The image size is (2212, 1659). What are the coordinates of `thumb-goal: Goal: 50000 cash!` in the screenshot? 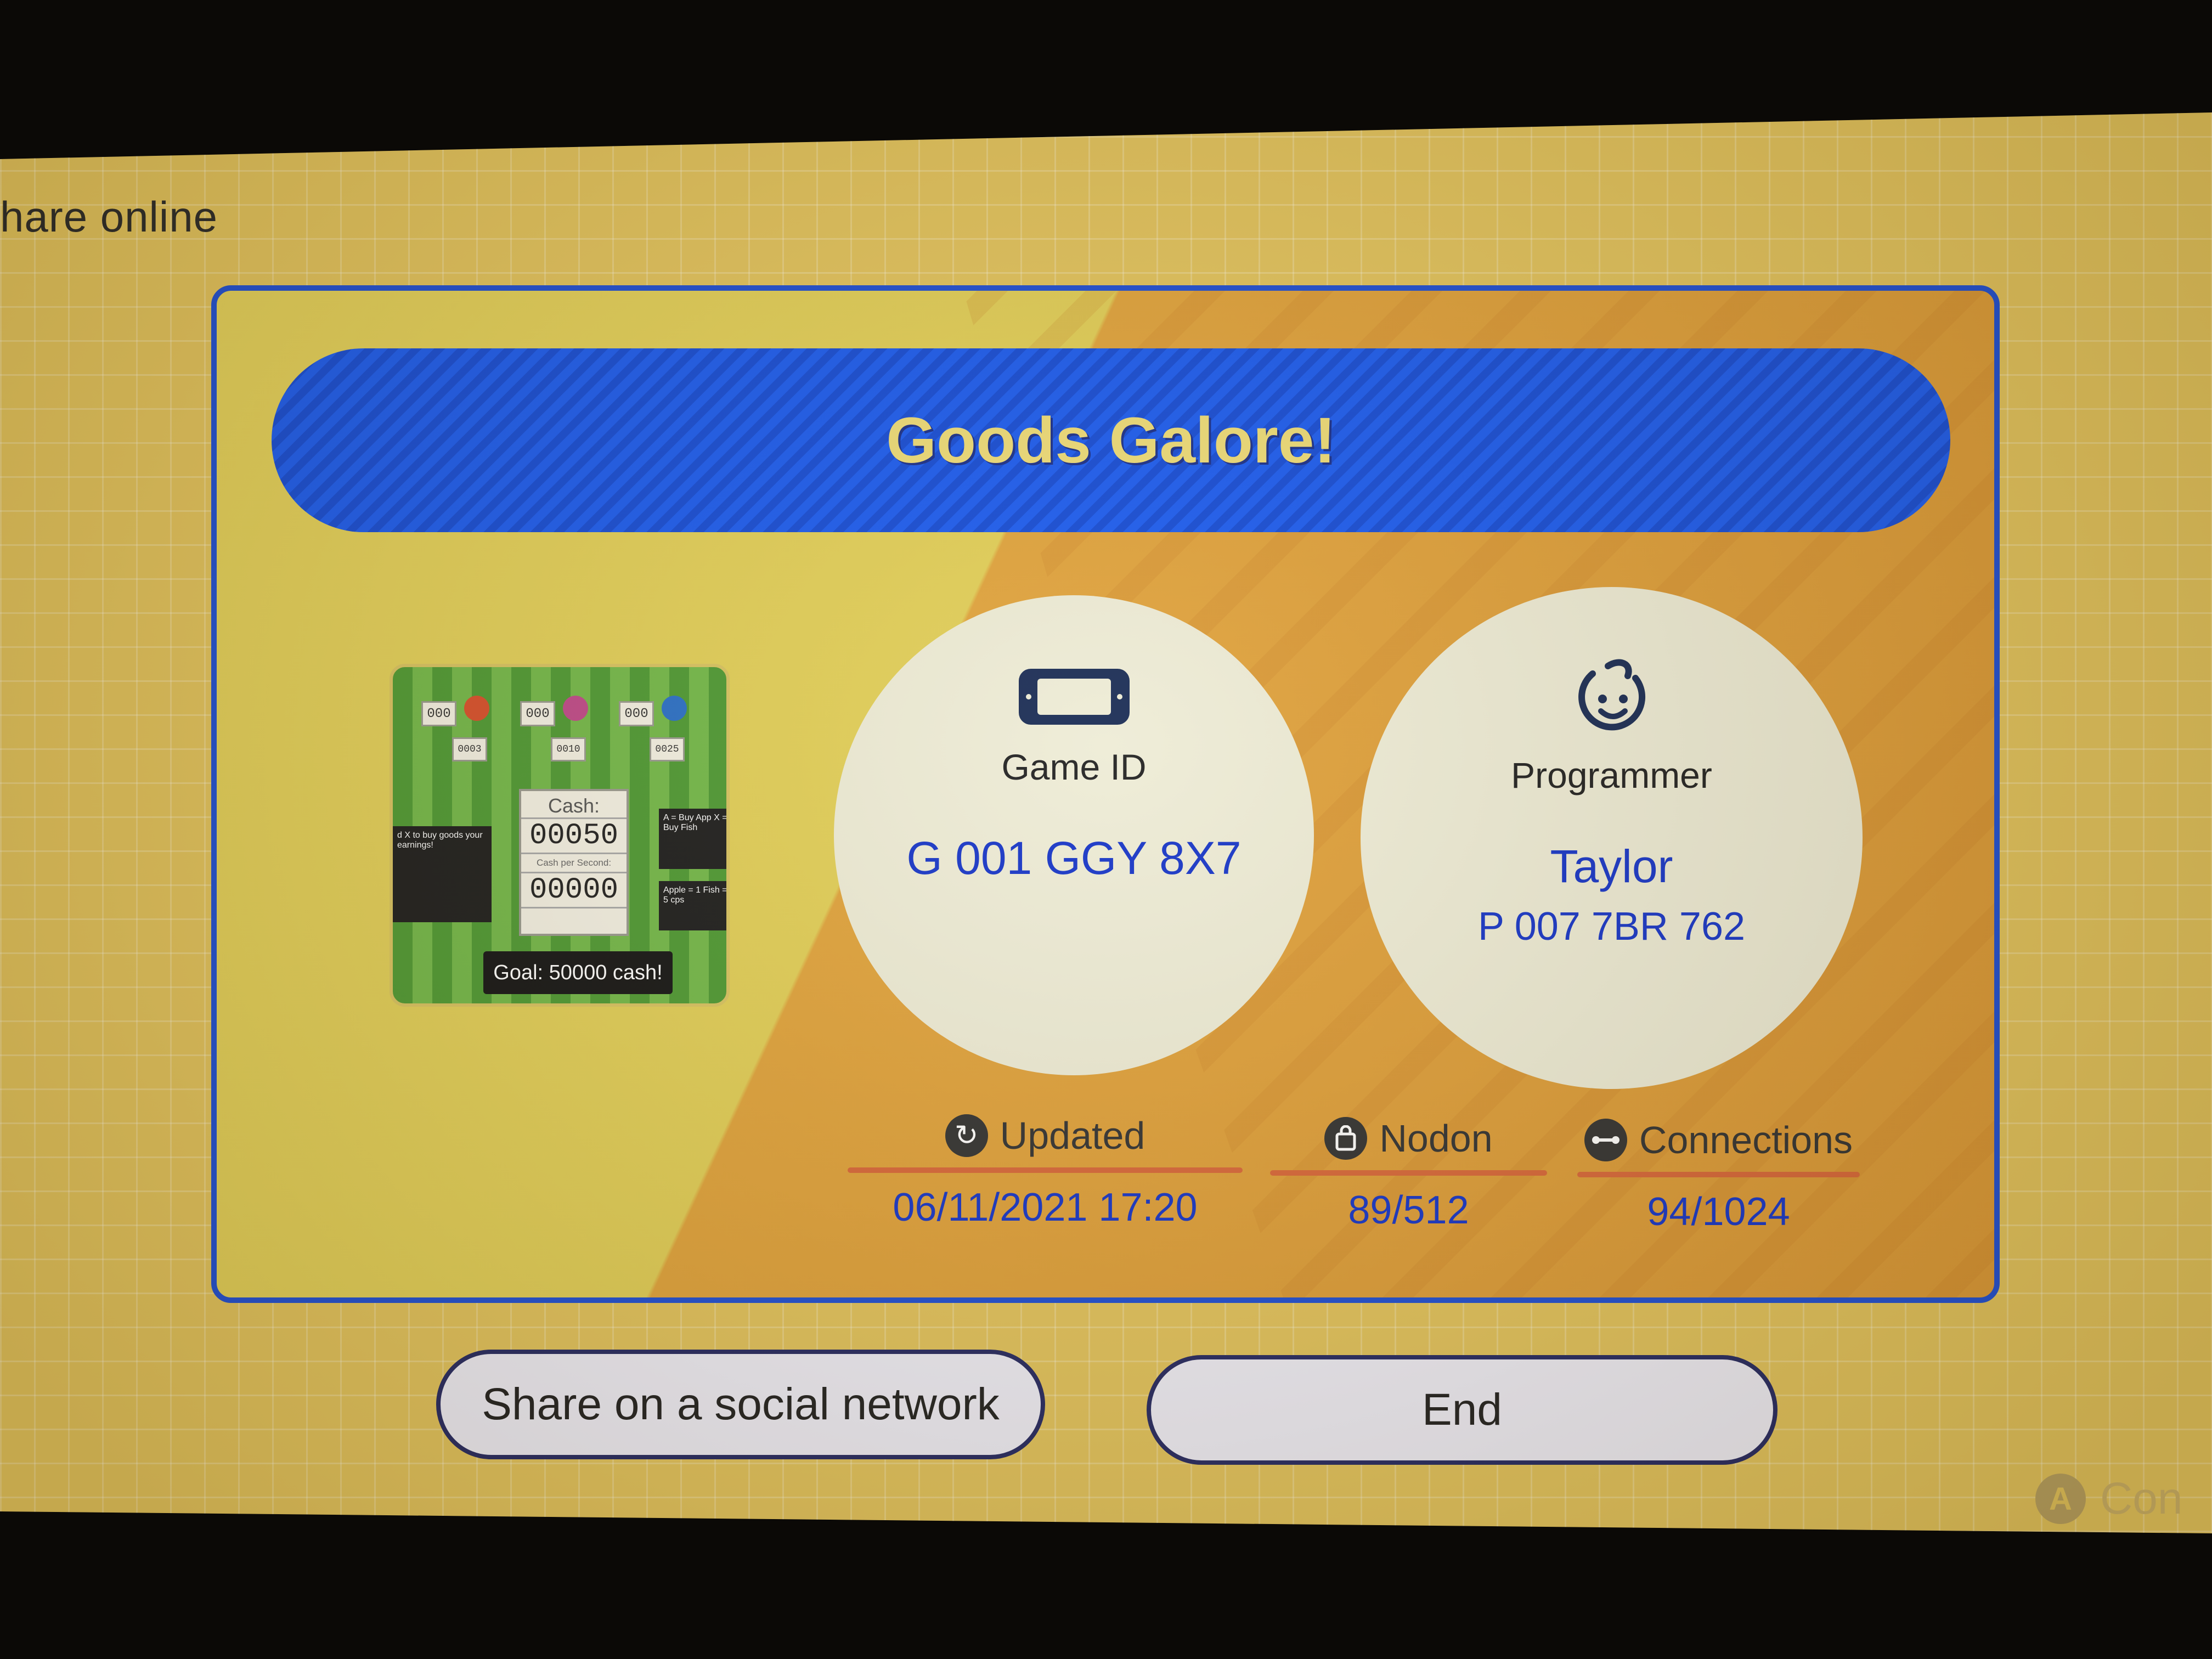 It's located at (578, 972).